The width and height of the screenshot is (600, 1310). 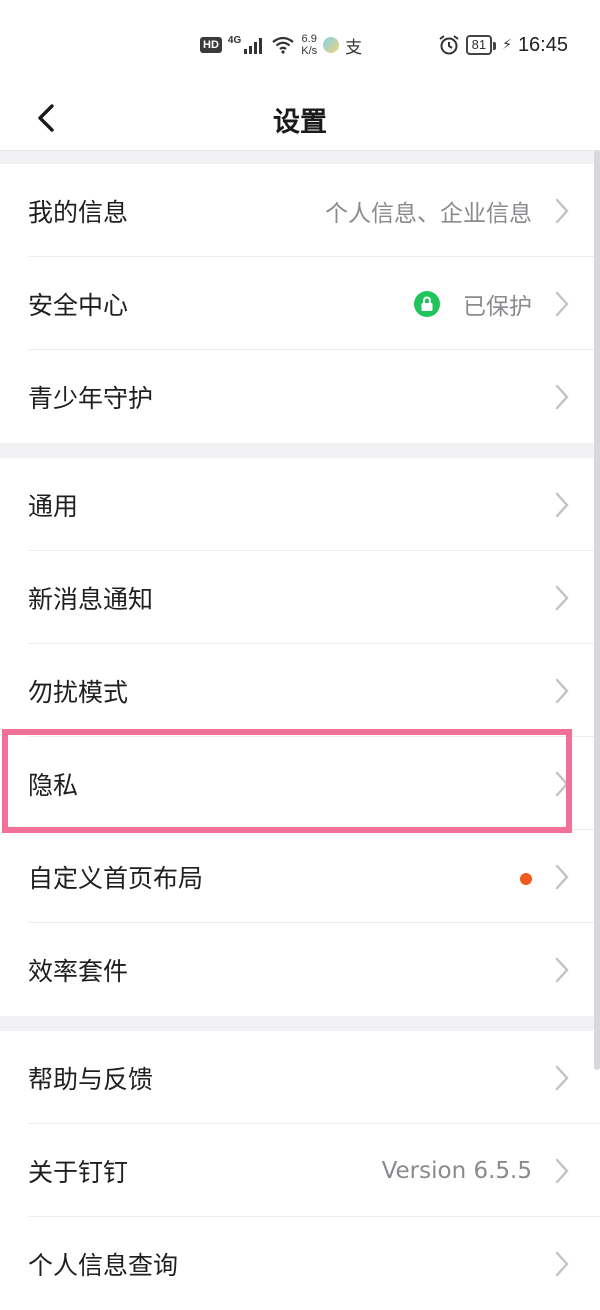 What do you see at coordinates (427, 304) in the screenshot?
I see `lock-icon` at bounding box center [427, 304].